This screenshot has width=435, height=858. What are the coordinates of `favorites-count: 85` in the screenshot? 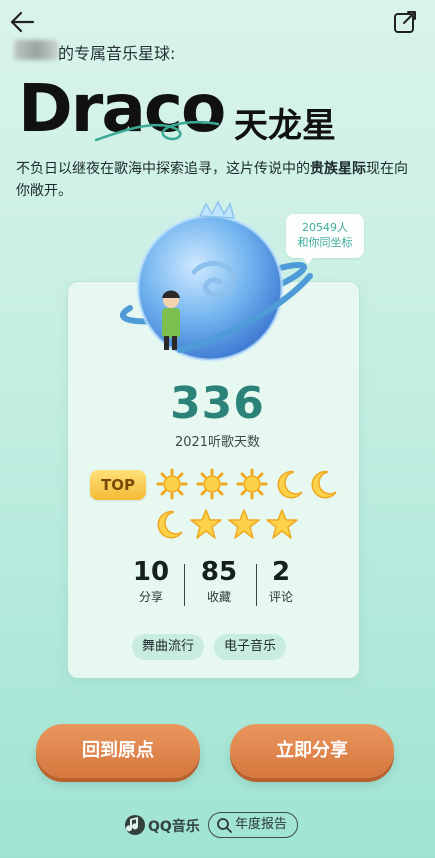 It's located at (219, 572).